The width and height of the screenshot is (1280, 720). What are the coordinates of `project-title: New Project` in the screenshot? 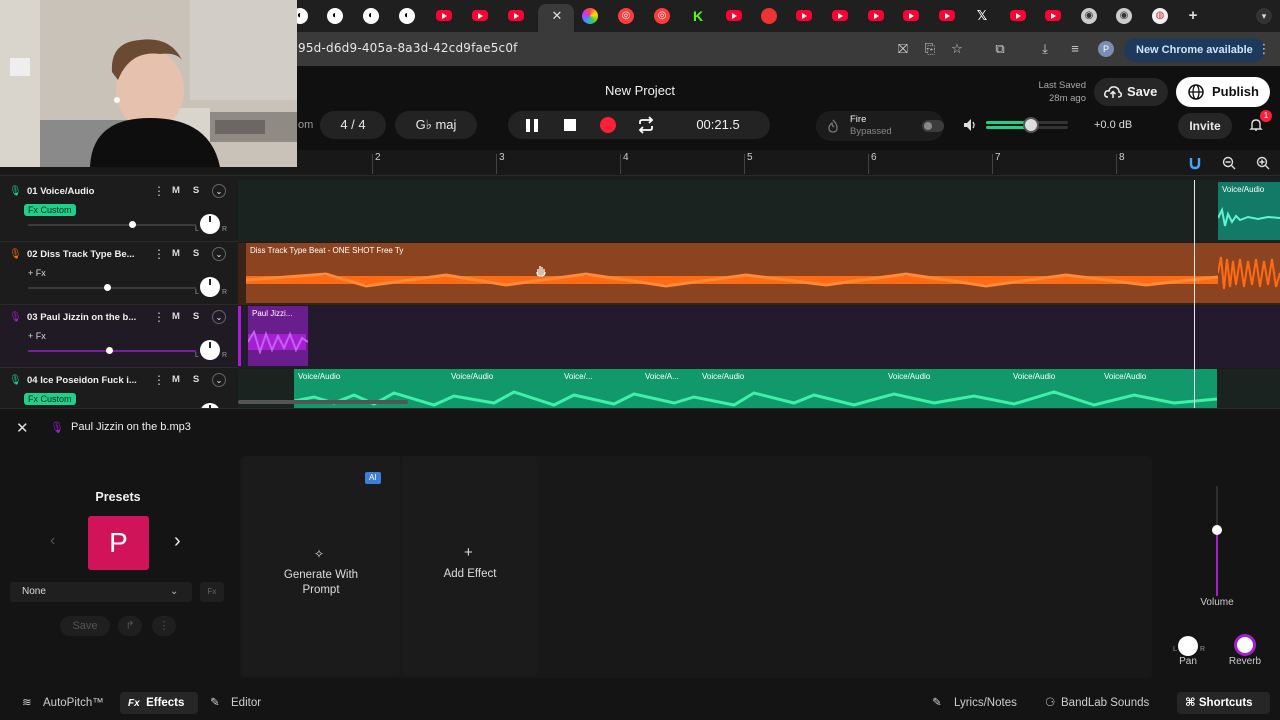 It's located at (640, 90).